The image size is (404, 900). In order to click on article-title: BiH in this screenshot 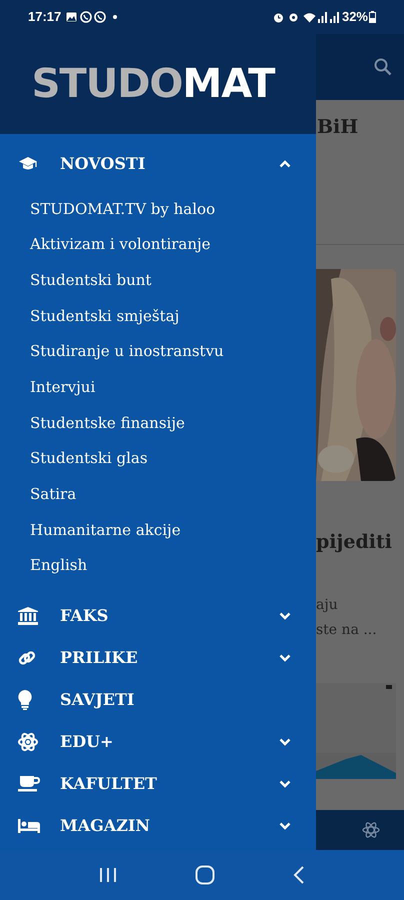, I will do `click(338, 127)`.